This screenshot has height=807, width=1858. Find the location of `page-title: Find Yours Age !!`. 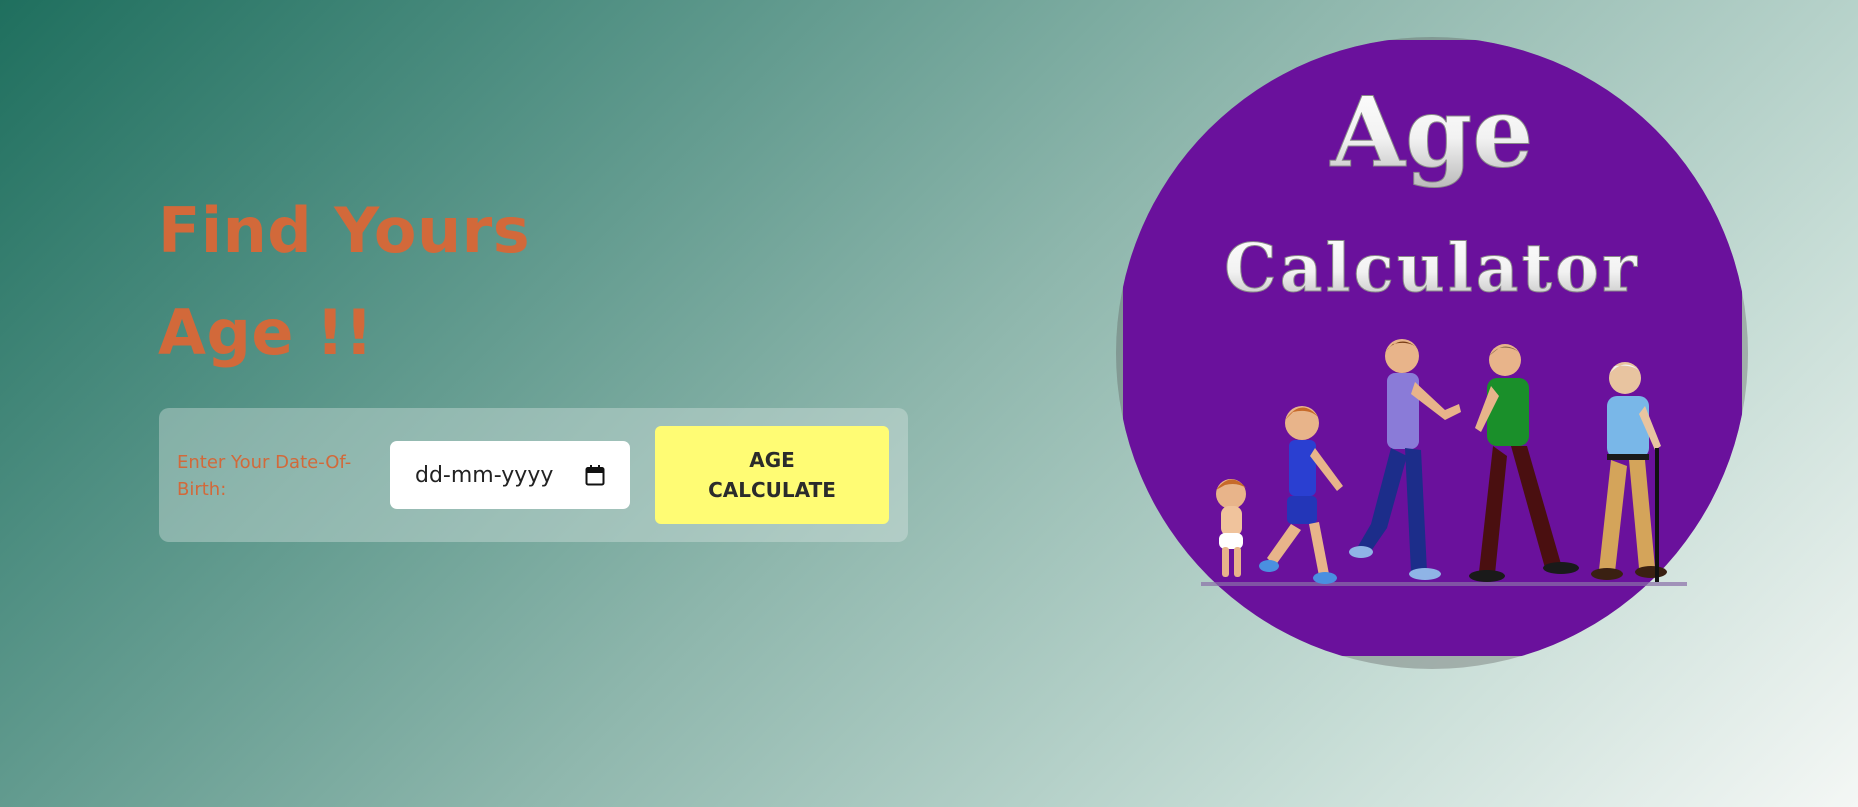

page-title: Find Yours Age !! is located at coordinates (368, 282).